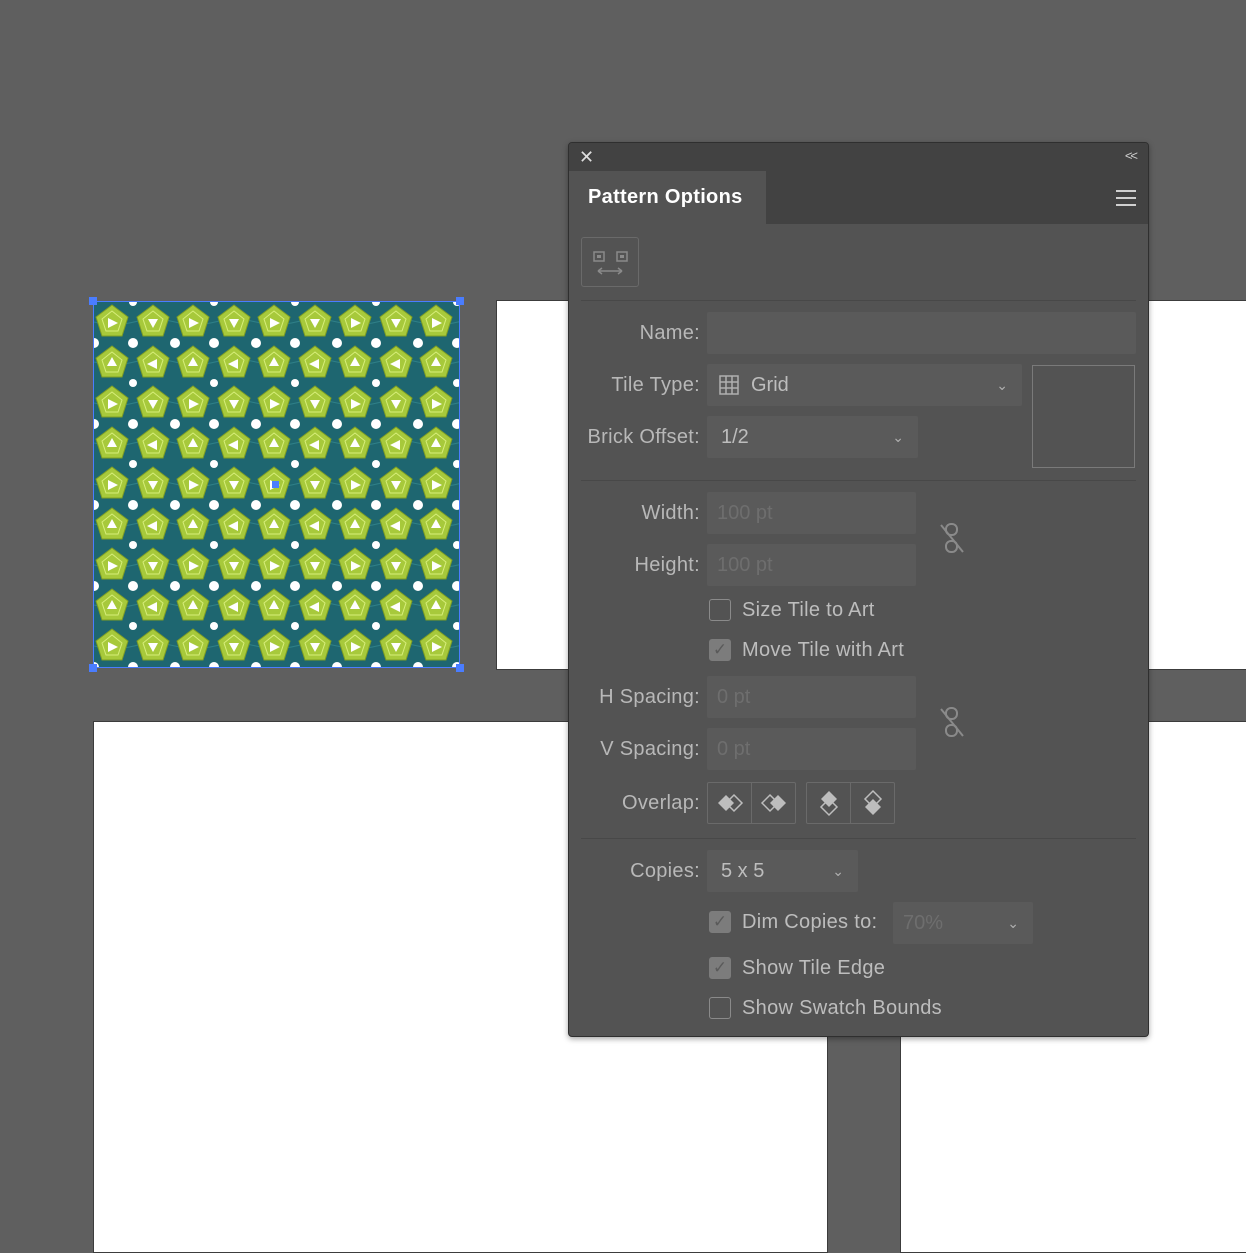 The image size is (1246, 1253). Describe the element at coordinates (963, 923) in the screenshot. I see `dim-copies-select: 70% ⌄` at that location.